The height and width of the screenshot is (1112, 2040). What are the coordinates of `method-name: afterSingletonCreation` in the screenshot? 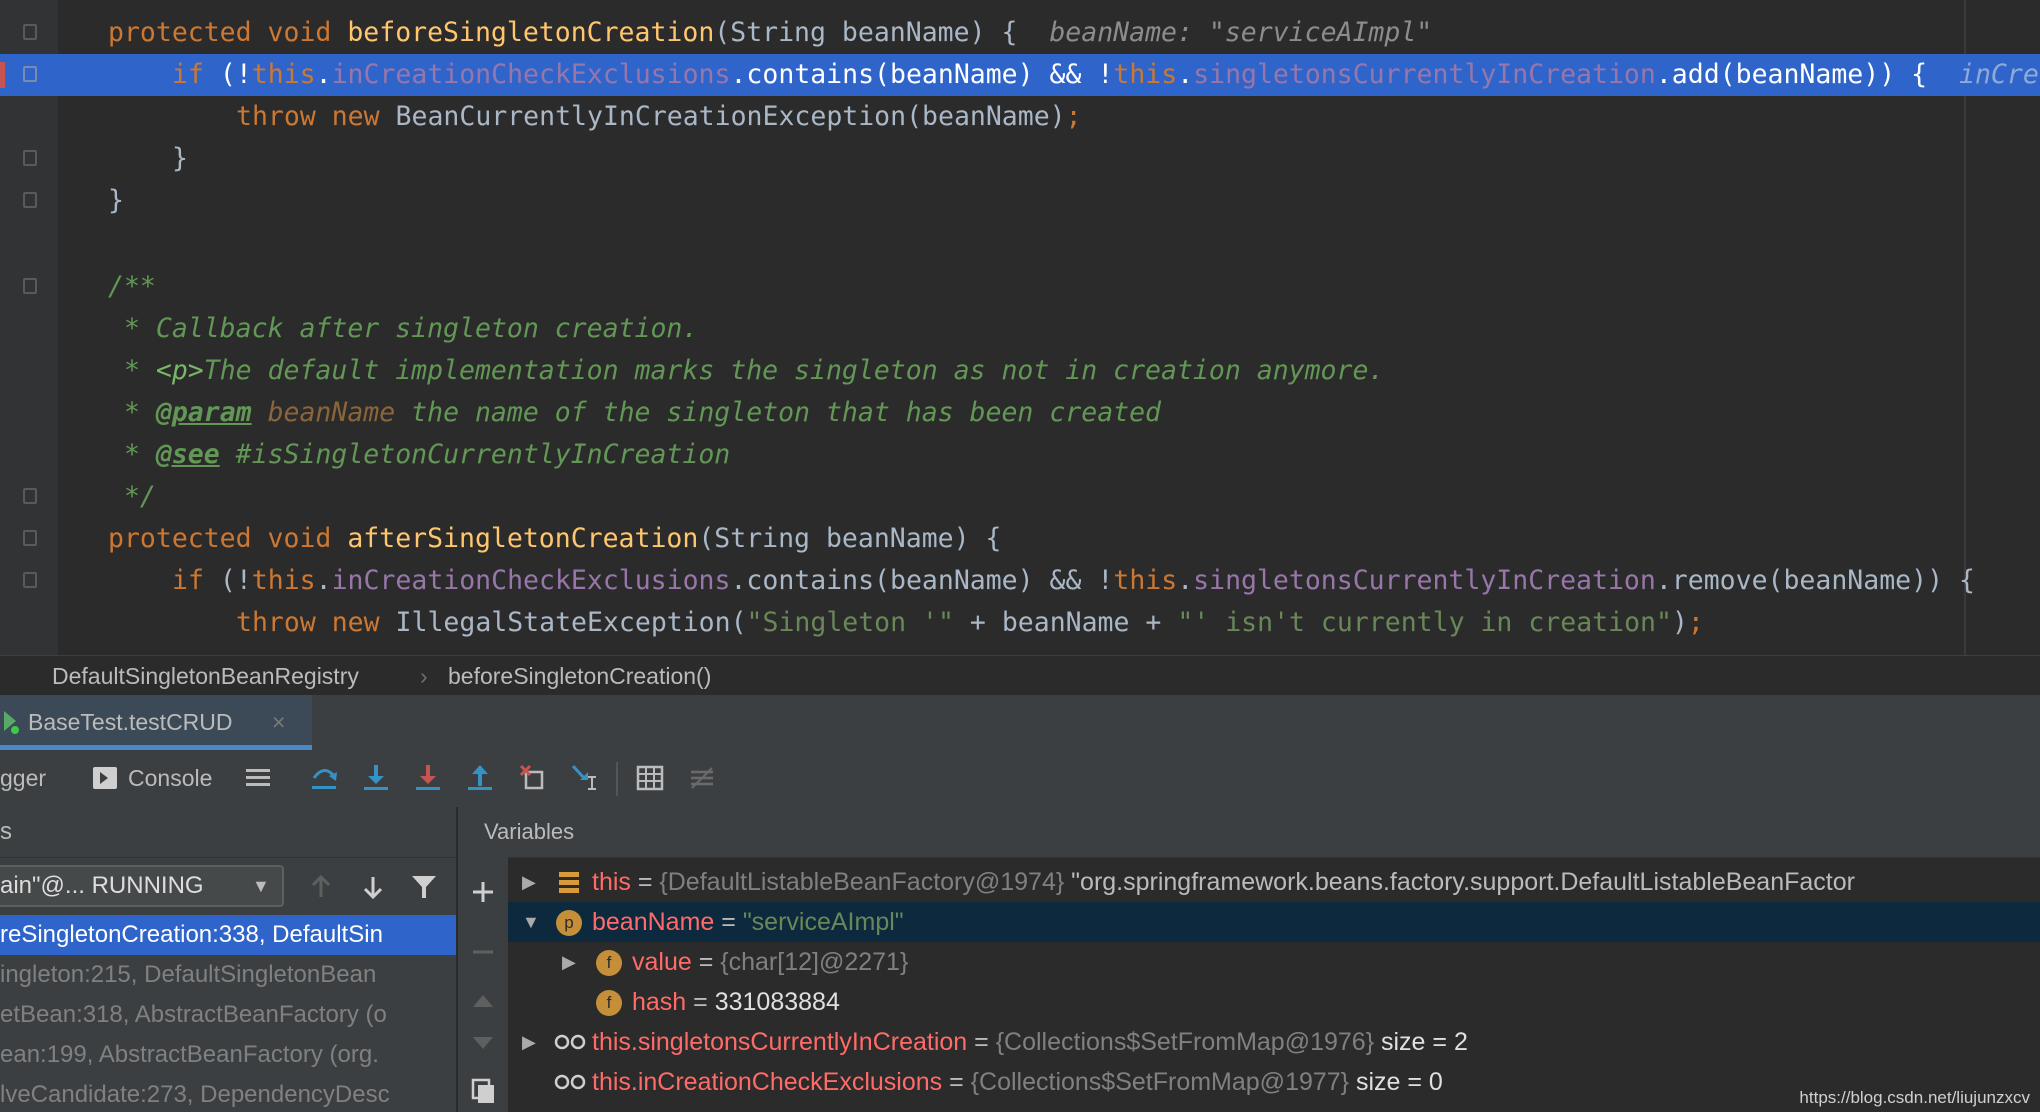 It's located at (523, 538).